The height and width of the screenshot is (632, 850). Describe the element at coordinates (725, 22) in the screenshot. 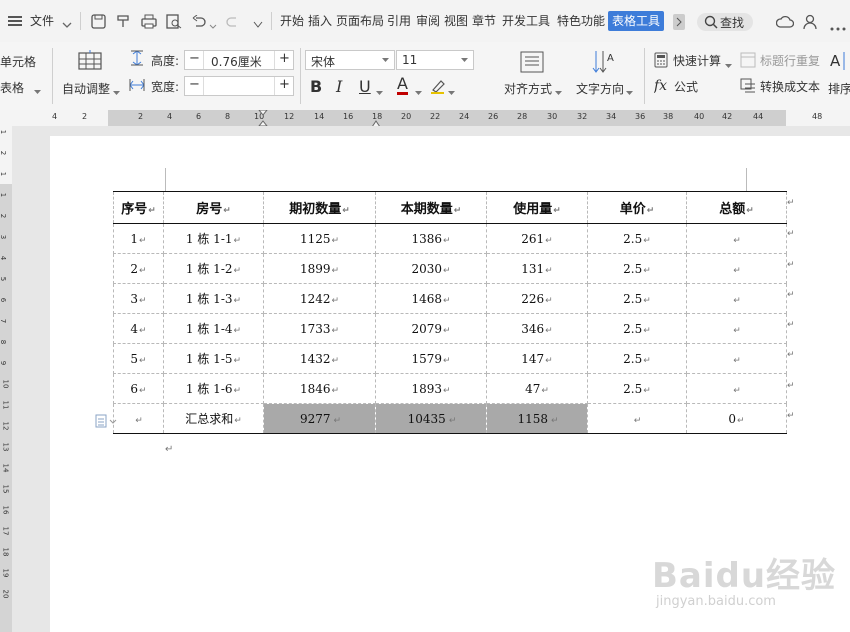

I see `search-box: 查找` at that location.